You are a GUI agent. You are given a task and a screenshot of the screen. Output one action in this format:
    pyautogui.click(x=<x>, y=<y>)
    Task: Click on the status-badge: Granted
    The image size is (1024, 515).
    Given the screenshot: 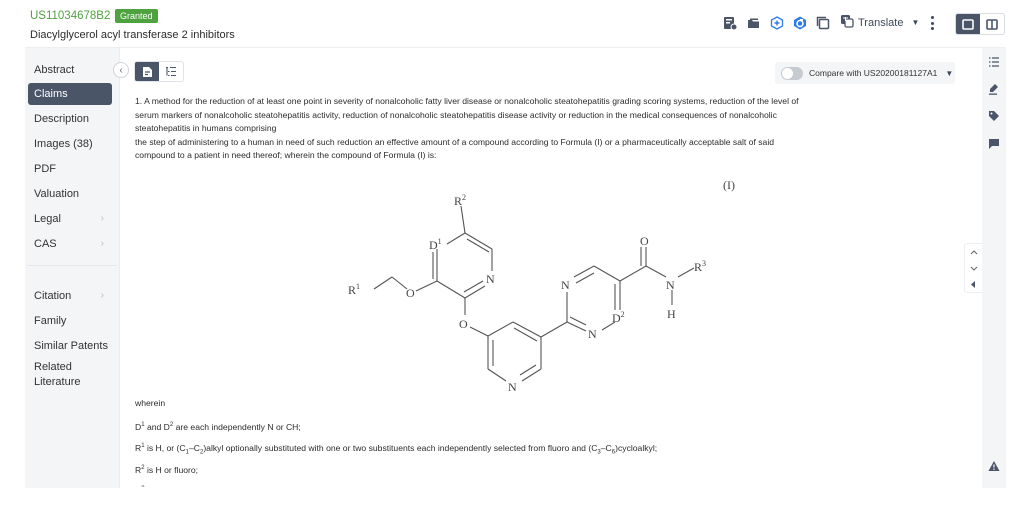 What is the action you would take?
    pyautogui.click(x=136, y=16)
    